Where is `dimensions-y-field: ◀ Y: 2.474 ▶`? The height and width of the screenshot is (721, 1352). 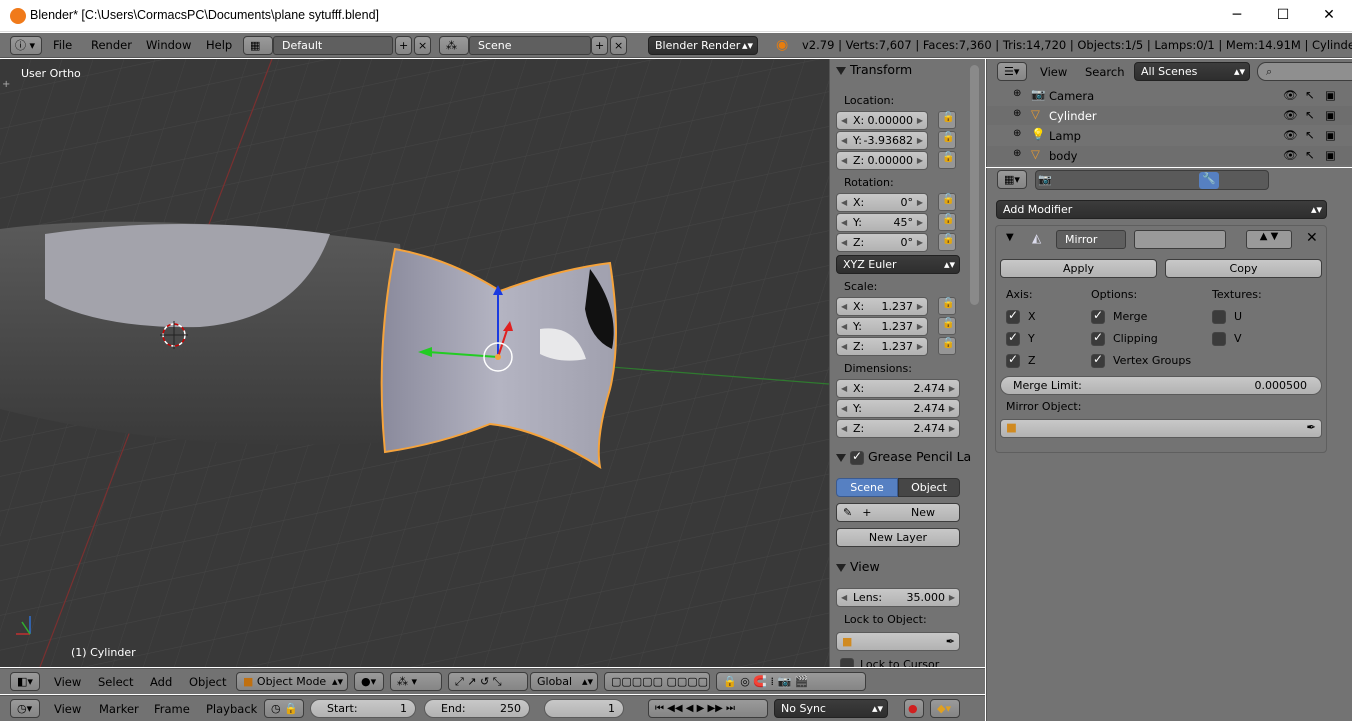
dimensions-y-field: ◀ Y: 2.474 ▶ is located at coordinates (898, 408).